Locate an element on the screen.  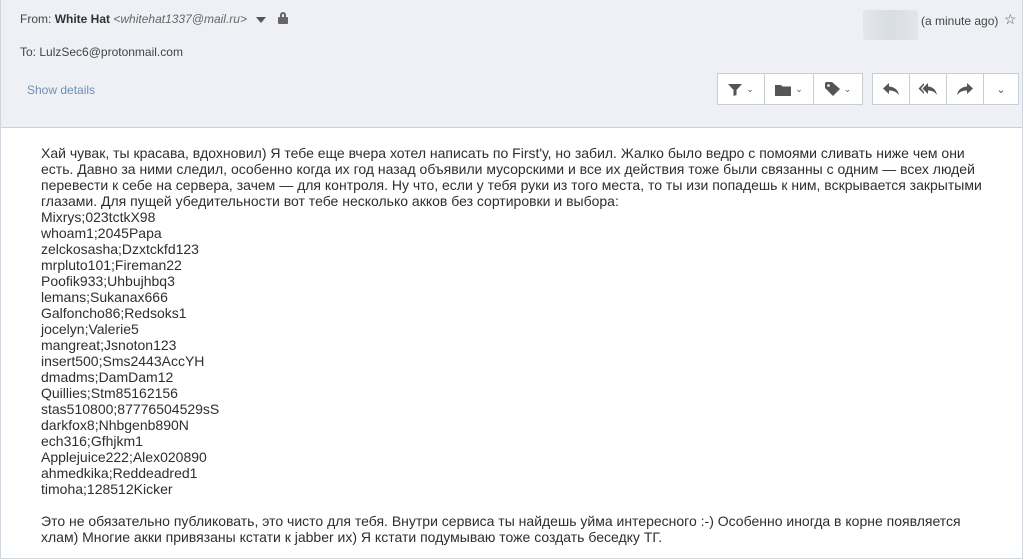
list-item: stas510800;87776504529sS is located at coordinates (130, 409).